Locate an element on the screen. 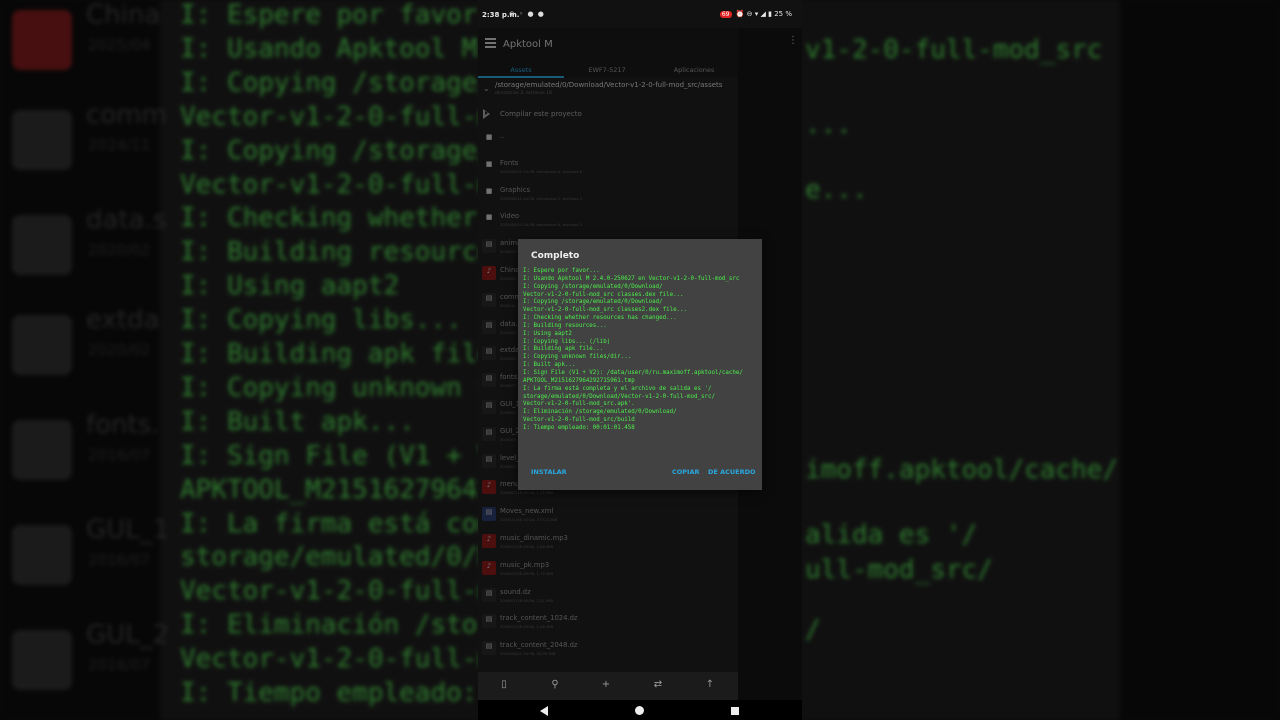 Image resolution: width=1280 pixels, height=720 pixels. backdrop-log-line-right: / is located at coordinates (813, 630).